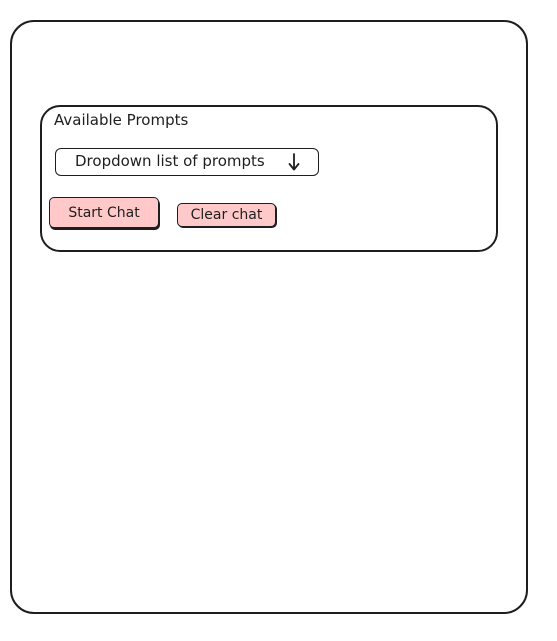  Describe the element at coordinates (121, 120) in the screenshot. I see `panel-title: Available Prompts` at that location.